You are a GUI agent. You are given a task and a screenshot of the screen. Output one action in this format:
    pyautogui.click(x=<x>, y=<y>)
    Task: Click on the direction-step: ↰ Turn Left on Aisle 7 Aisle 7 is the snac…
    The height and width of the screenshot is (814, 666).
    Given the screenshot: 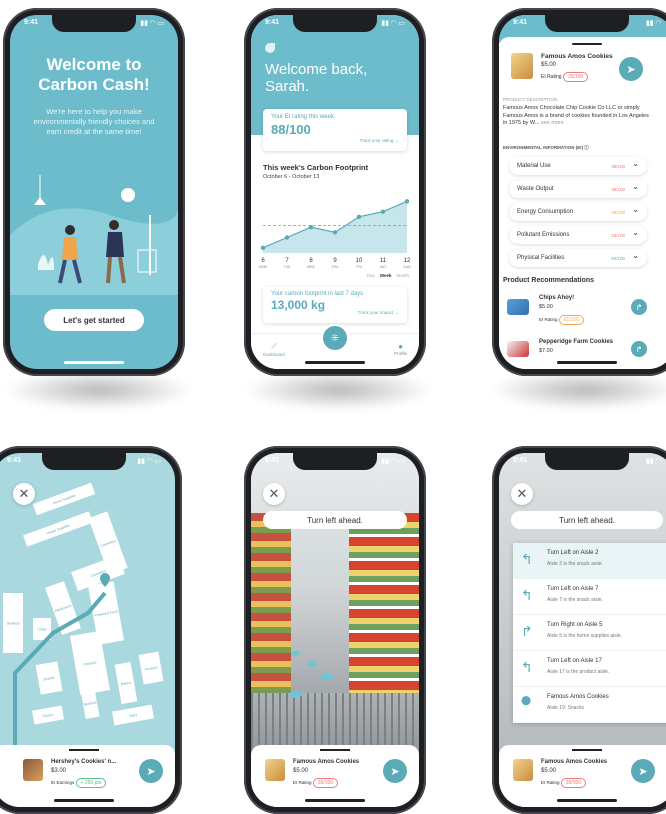 What is the action you would take?
    pyautogui.click(x=589, y=597)
    